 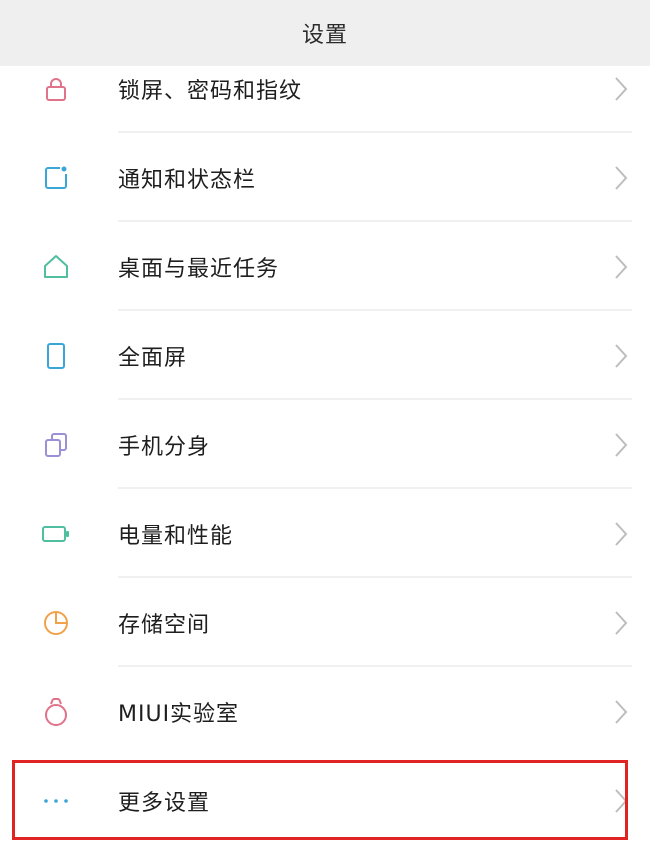 What do you see at coordinates (325, 622) in the screenshot?
I see `settings-item-storage: 存储空间` at bounding box center [325, 622].